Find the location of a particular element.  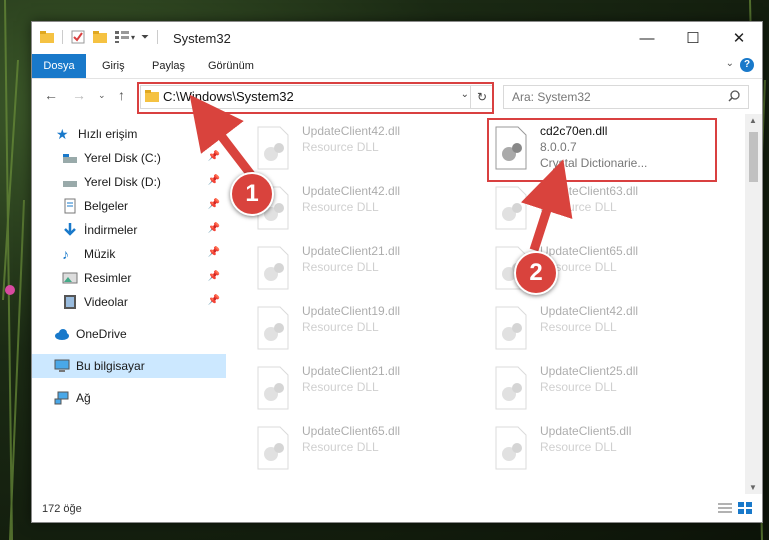

annotation-arrows is located at coordinates (381, 173).